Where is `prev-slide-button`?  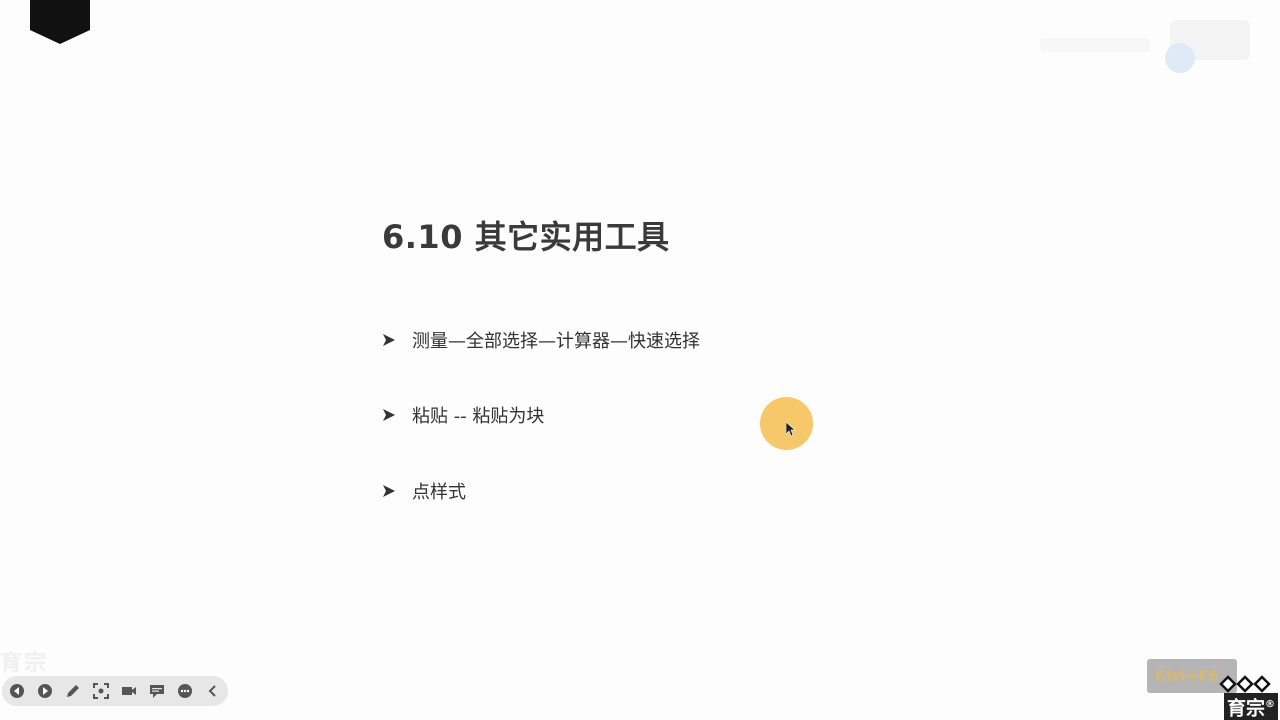
prev-slide-button is located at coordinates (17, 691).